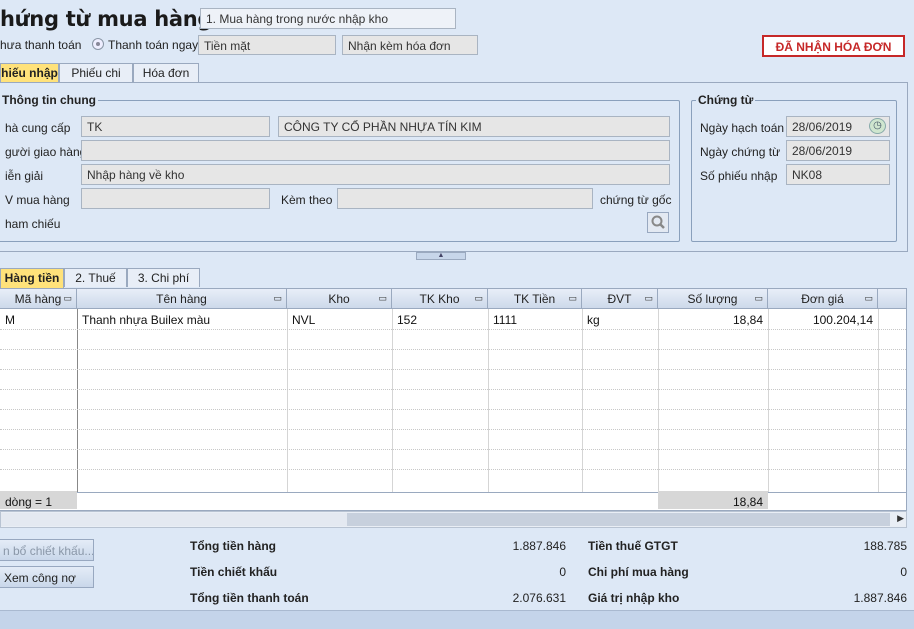 This screenshot has height=629, width=914. What do you see at coordinates (620, 320) in the screenshot?
I see `cell-unit: kg` at bounding box center [620, 320].